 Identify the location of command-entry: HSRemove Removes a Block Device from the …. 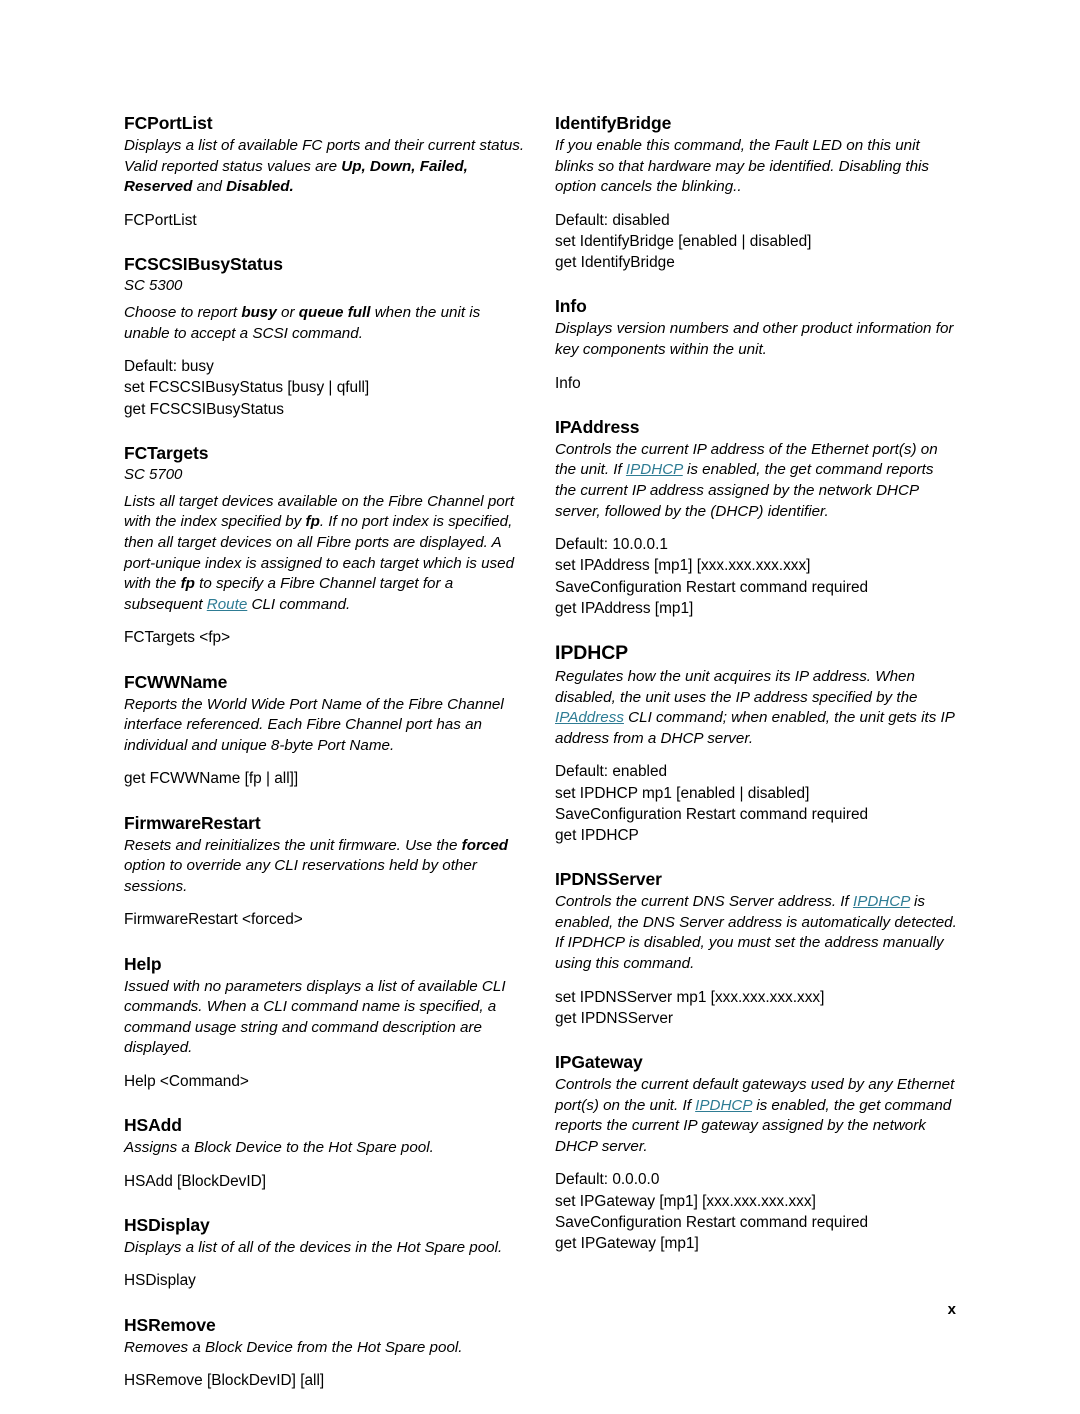
(325, 1353).